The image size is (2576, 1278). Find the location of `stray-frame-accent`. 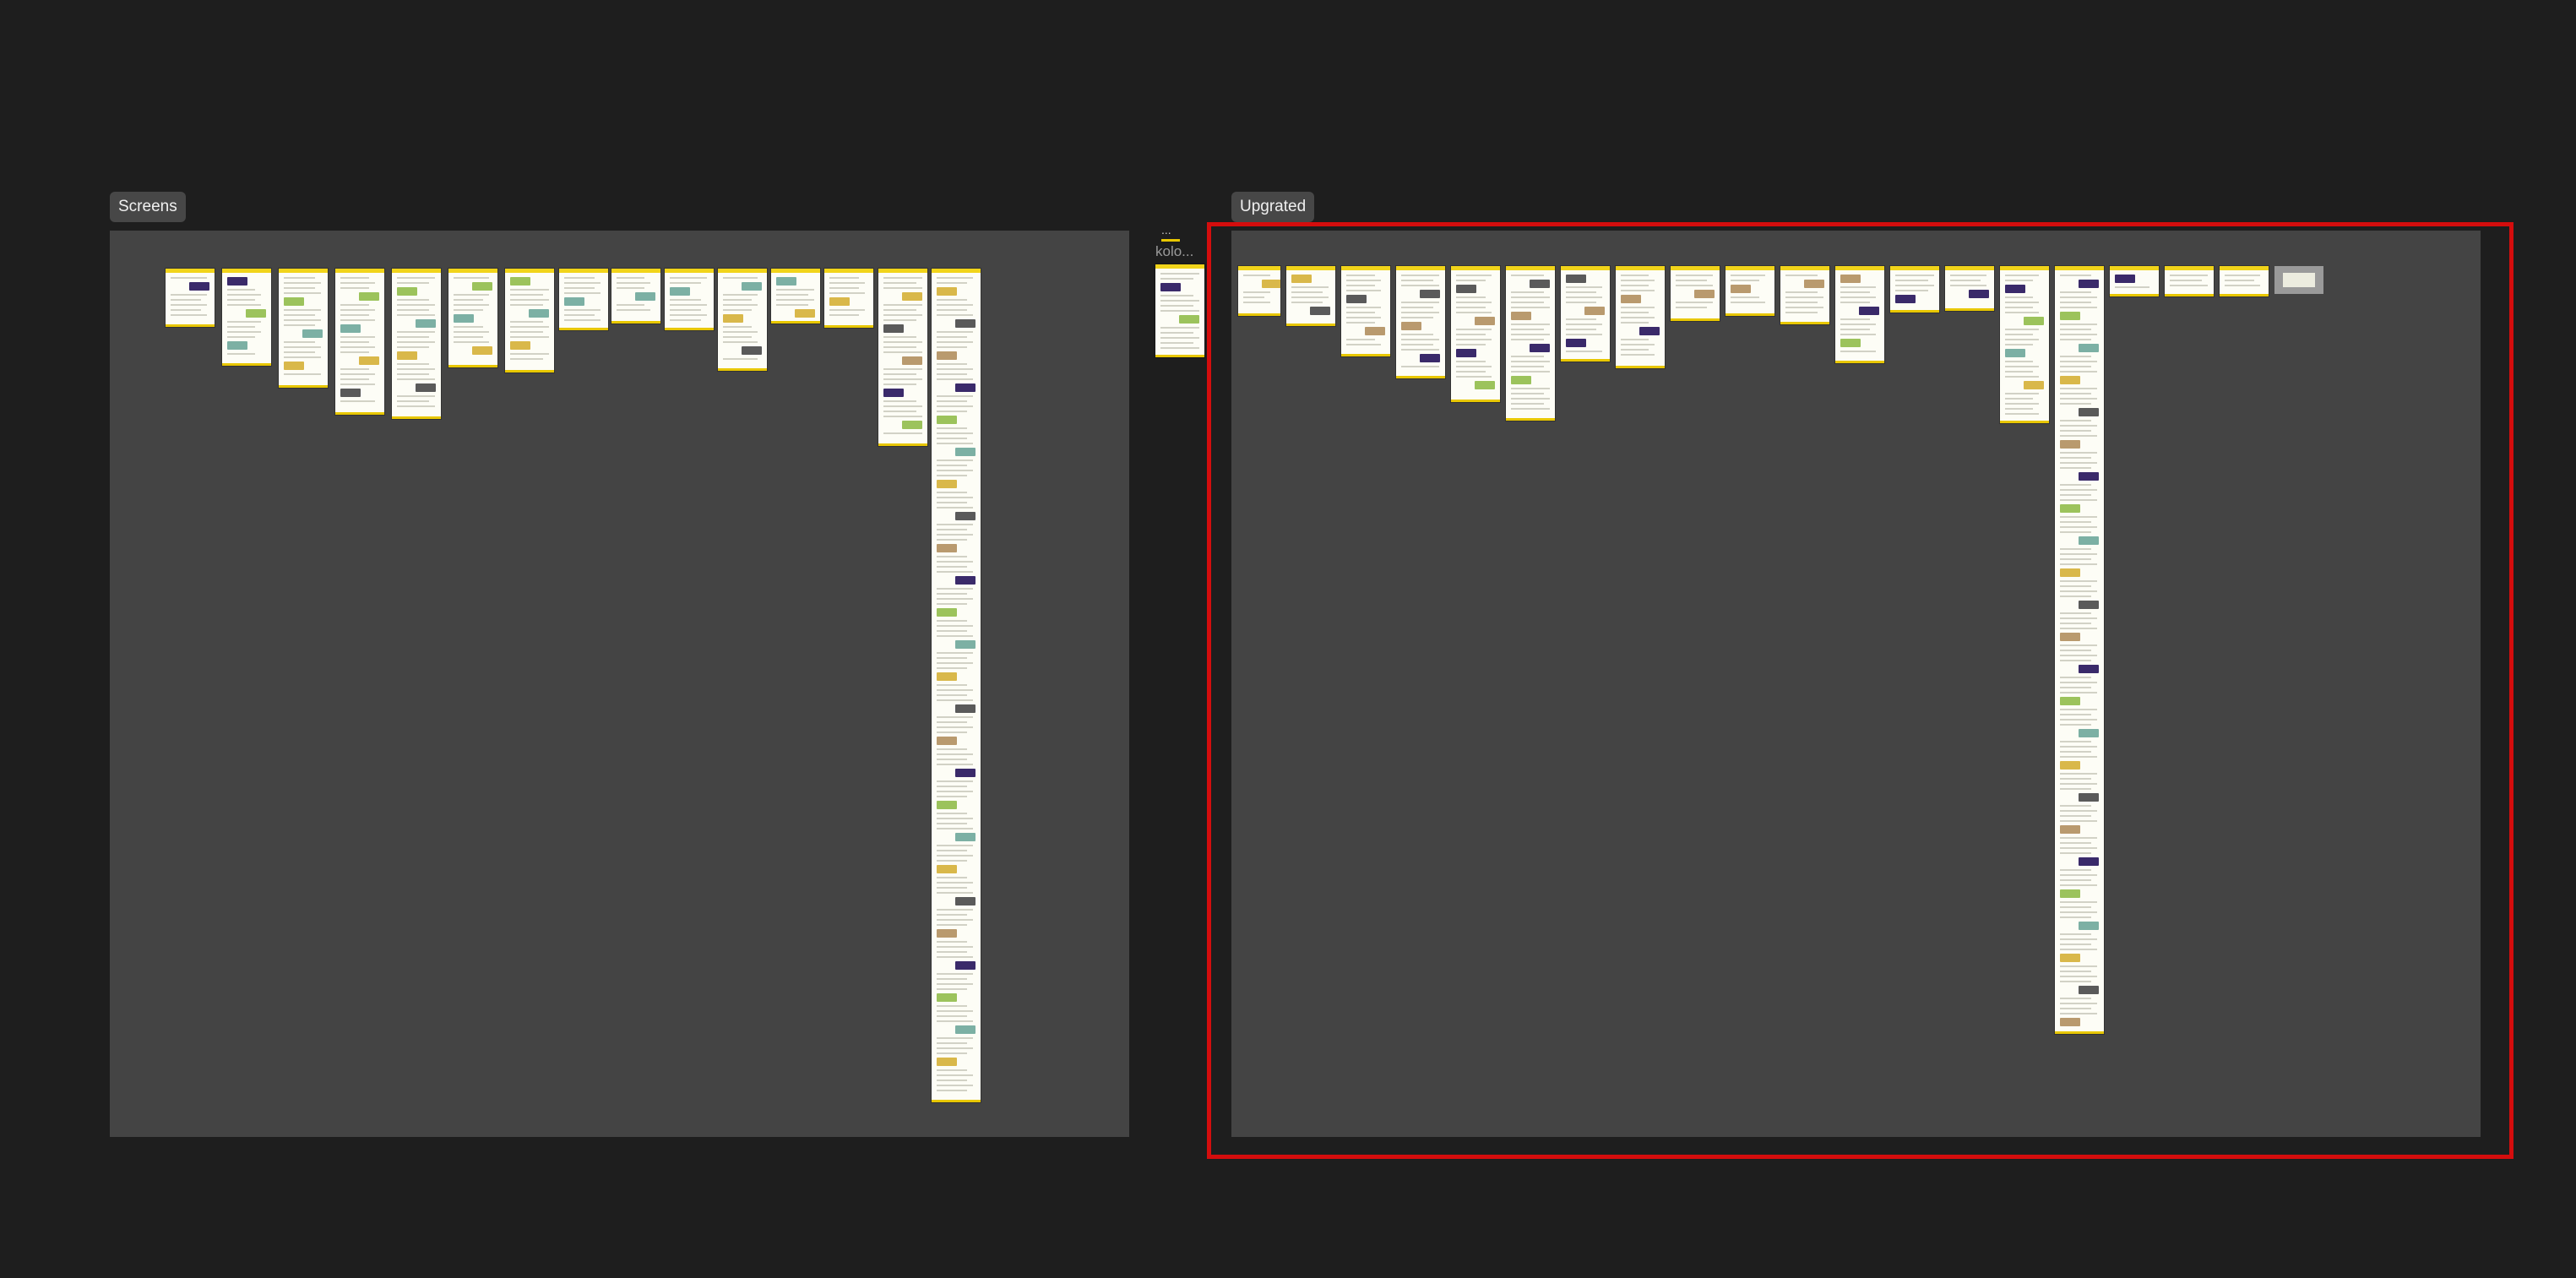

stray-frame-accent is located at coordinates (1170, 240).